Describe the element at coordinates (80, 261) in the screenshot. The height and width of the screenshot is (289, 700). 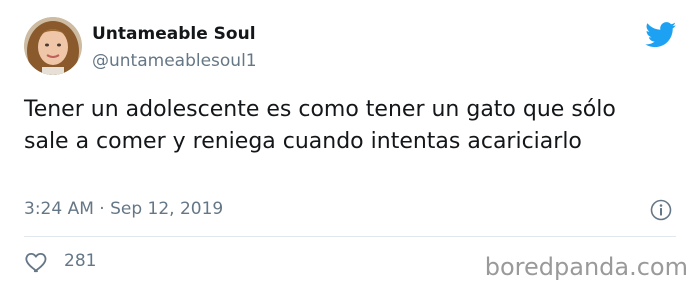
I see `like-count: 281` at that location.